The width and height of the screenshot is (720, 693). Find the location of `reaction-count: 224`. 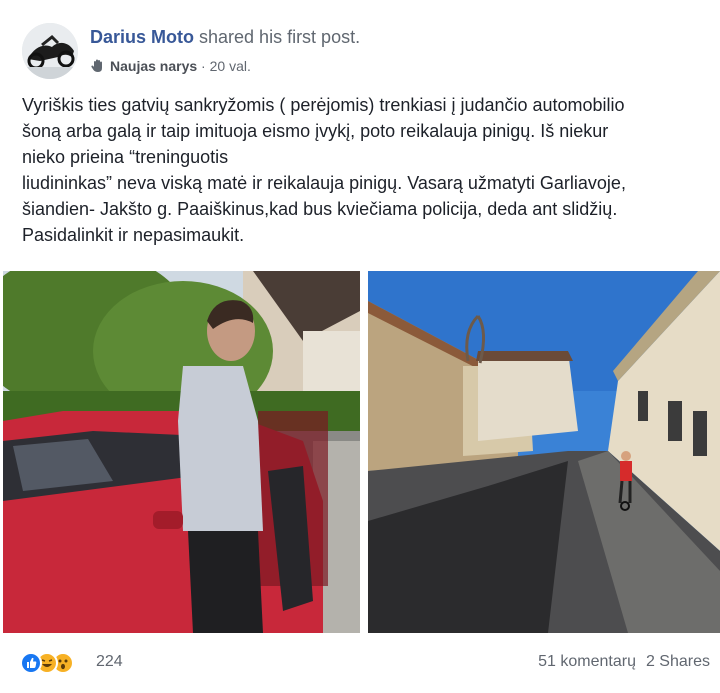

reaction-count: 224 is located at coordinates (109, 662).